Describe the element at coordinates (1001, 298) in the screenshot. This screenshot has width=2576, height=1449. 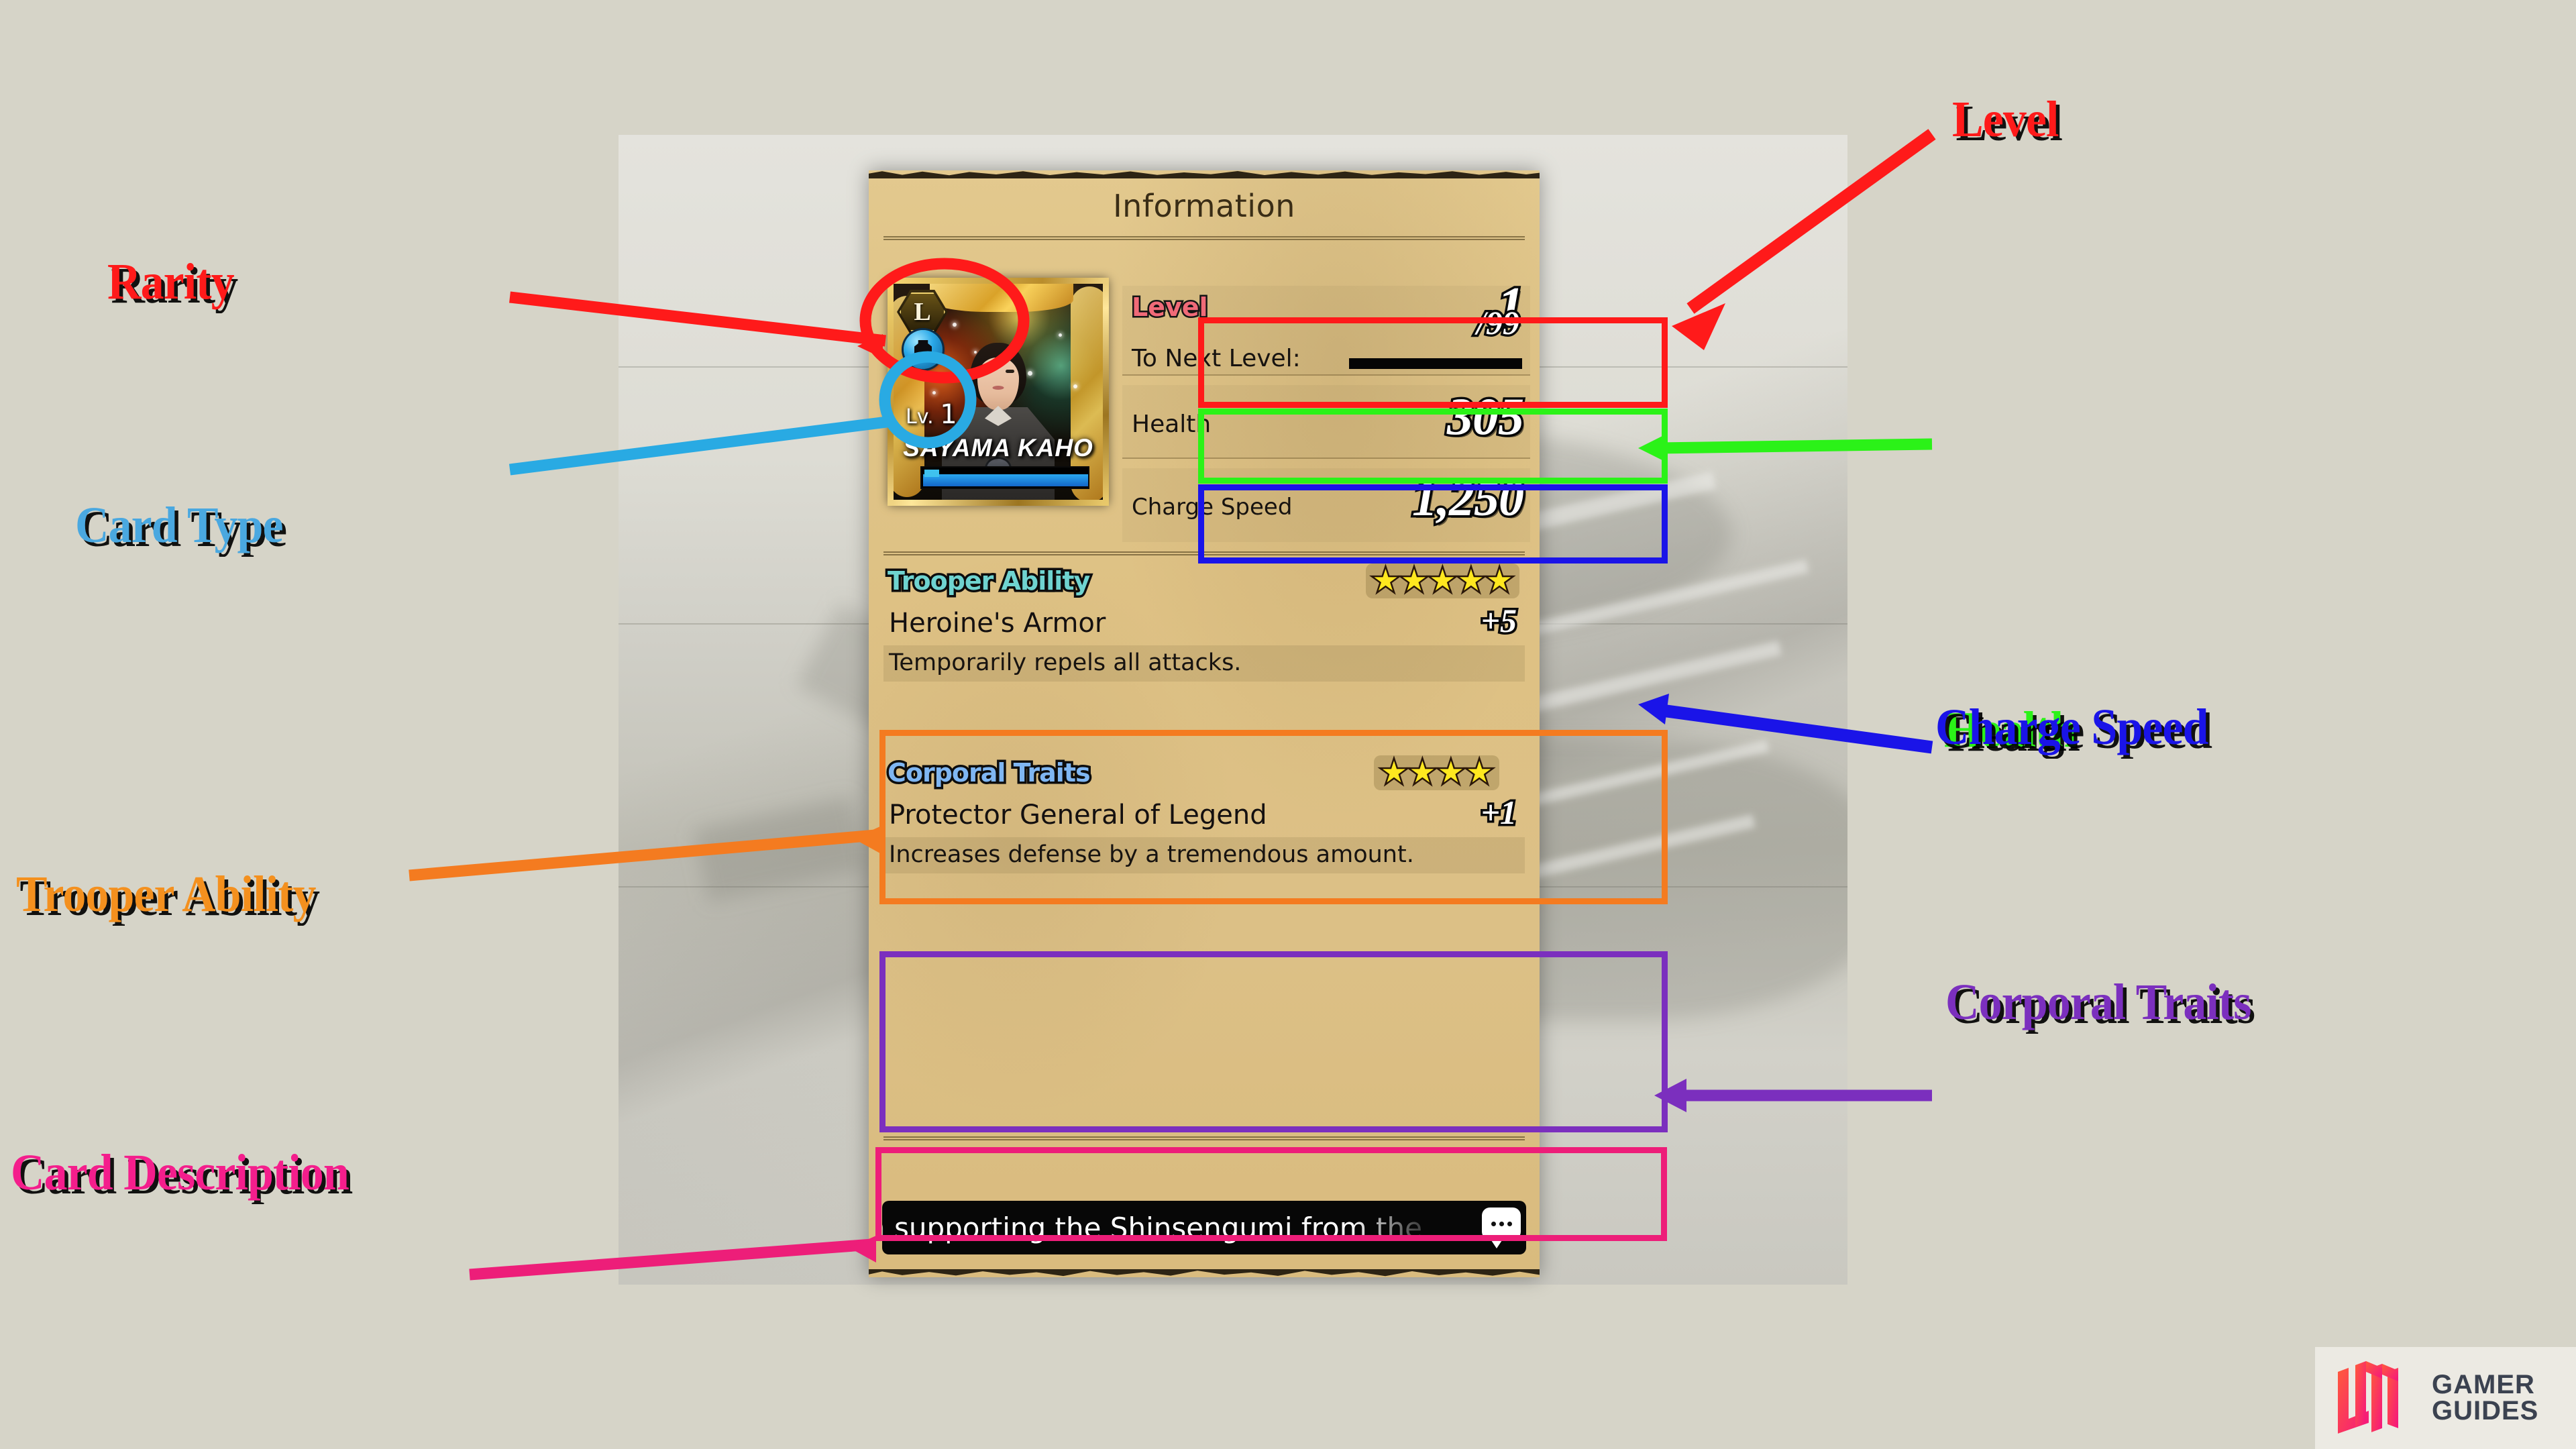
I see `gold-scroll-top` at that location.